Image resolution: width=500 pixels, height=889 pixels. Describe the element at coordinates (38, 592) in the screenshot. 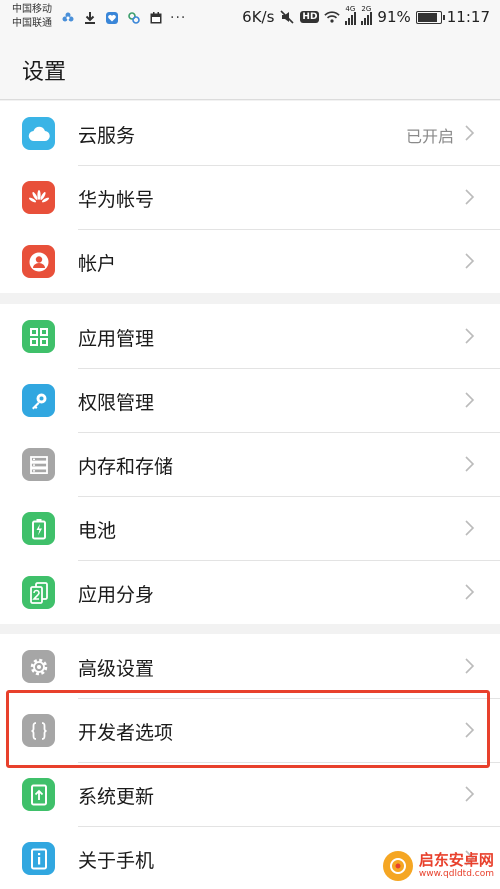

I see `app-twin-icon` at that location.